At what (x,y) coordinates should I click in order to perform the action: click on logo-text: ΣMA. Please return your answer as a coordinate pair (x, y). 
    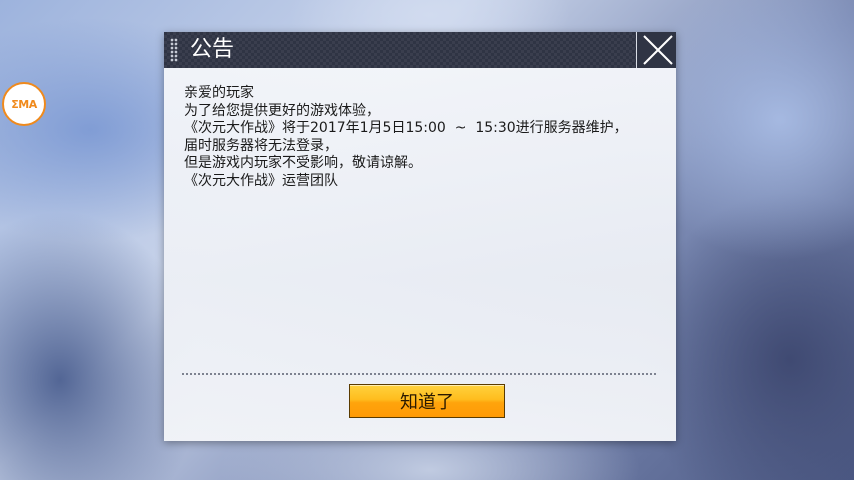
    Looking at the image, I should click on (24, 104).